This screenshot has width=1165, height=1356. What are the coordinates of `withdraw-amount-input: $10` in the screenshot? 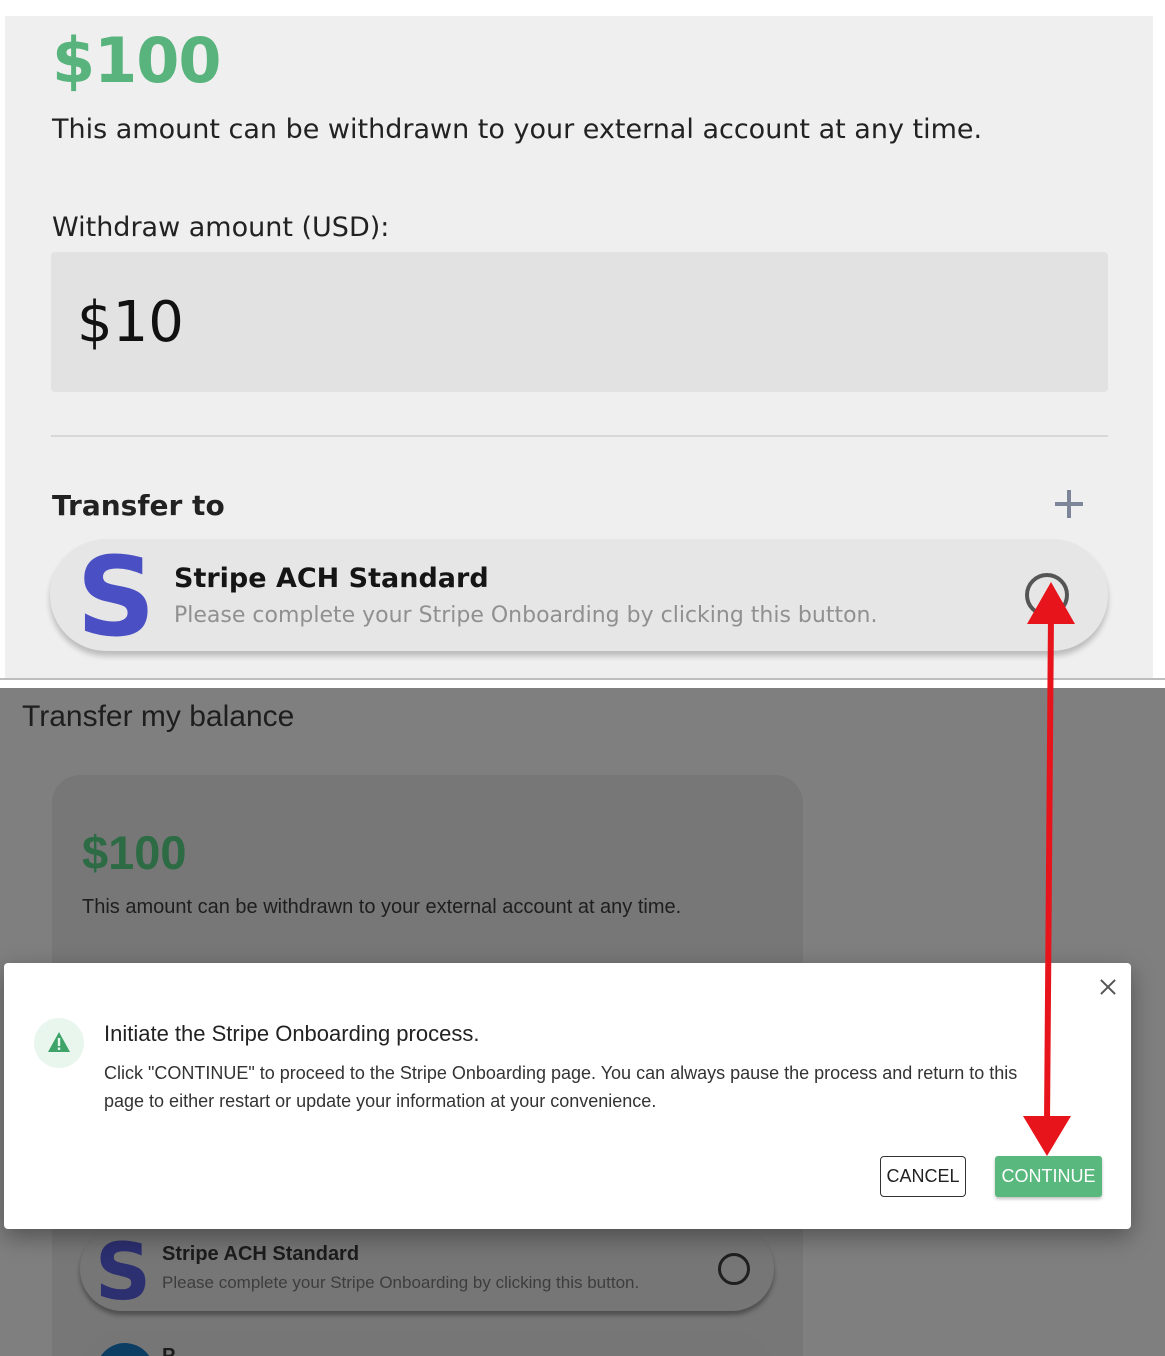 It's located at (579, 322).